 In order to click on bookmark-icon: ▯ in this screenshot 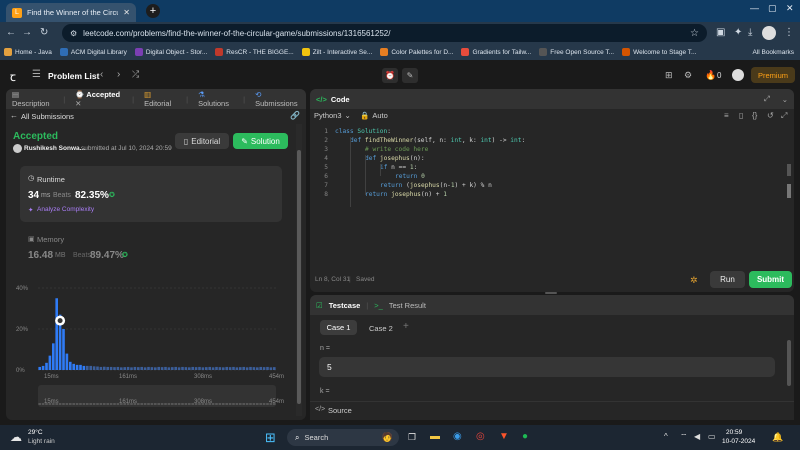, I will do `click(741, 115)`.